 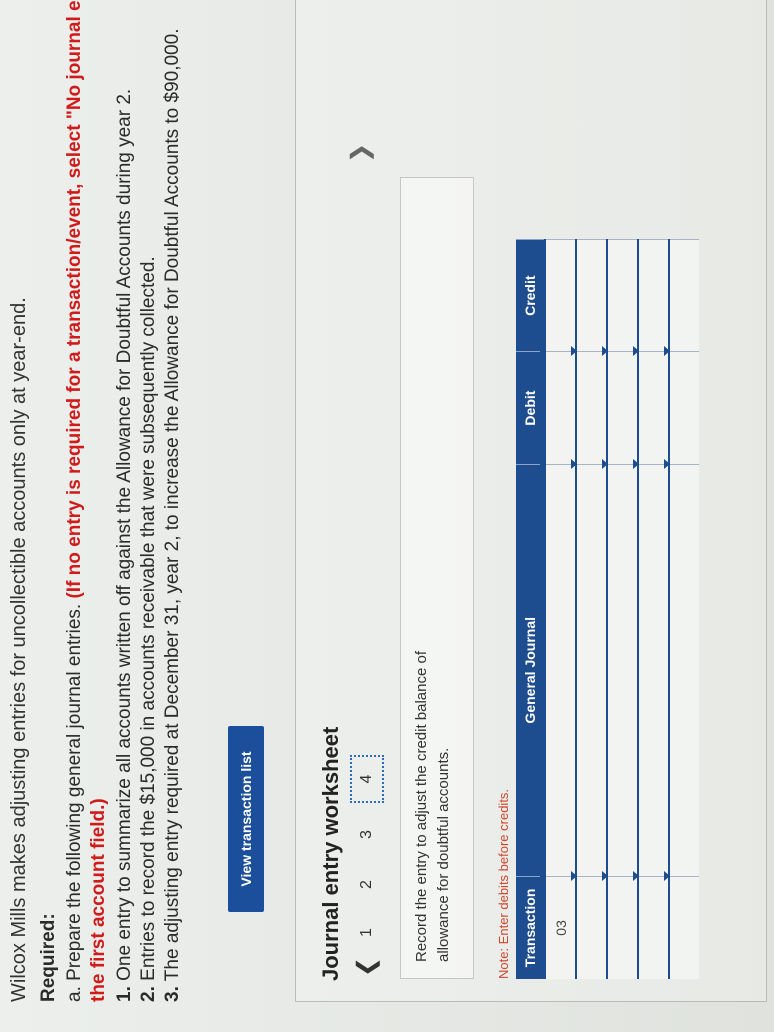 I want to click on col-transaction: Transaction, so click(x=530, y=927).